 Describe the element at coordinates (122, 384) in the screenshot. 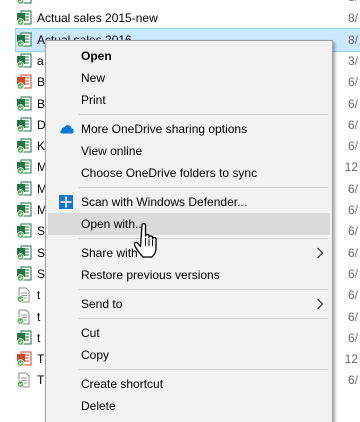

I see `menu-label-create-shortcut: Create shortcut` at that location.